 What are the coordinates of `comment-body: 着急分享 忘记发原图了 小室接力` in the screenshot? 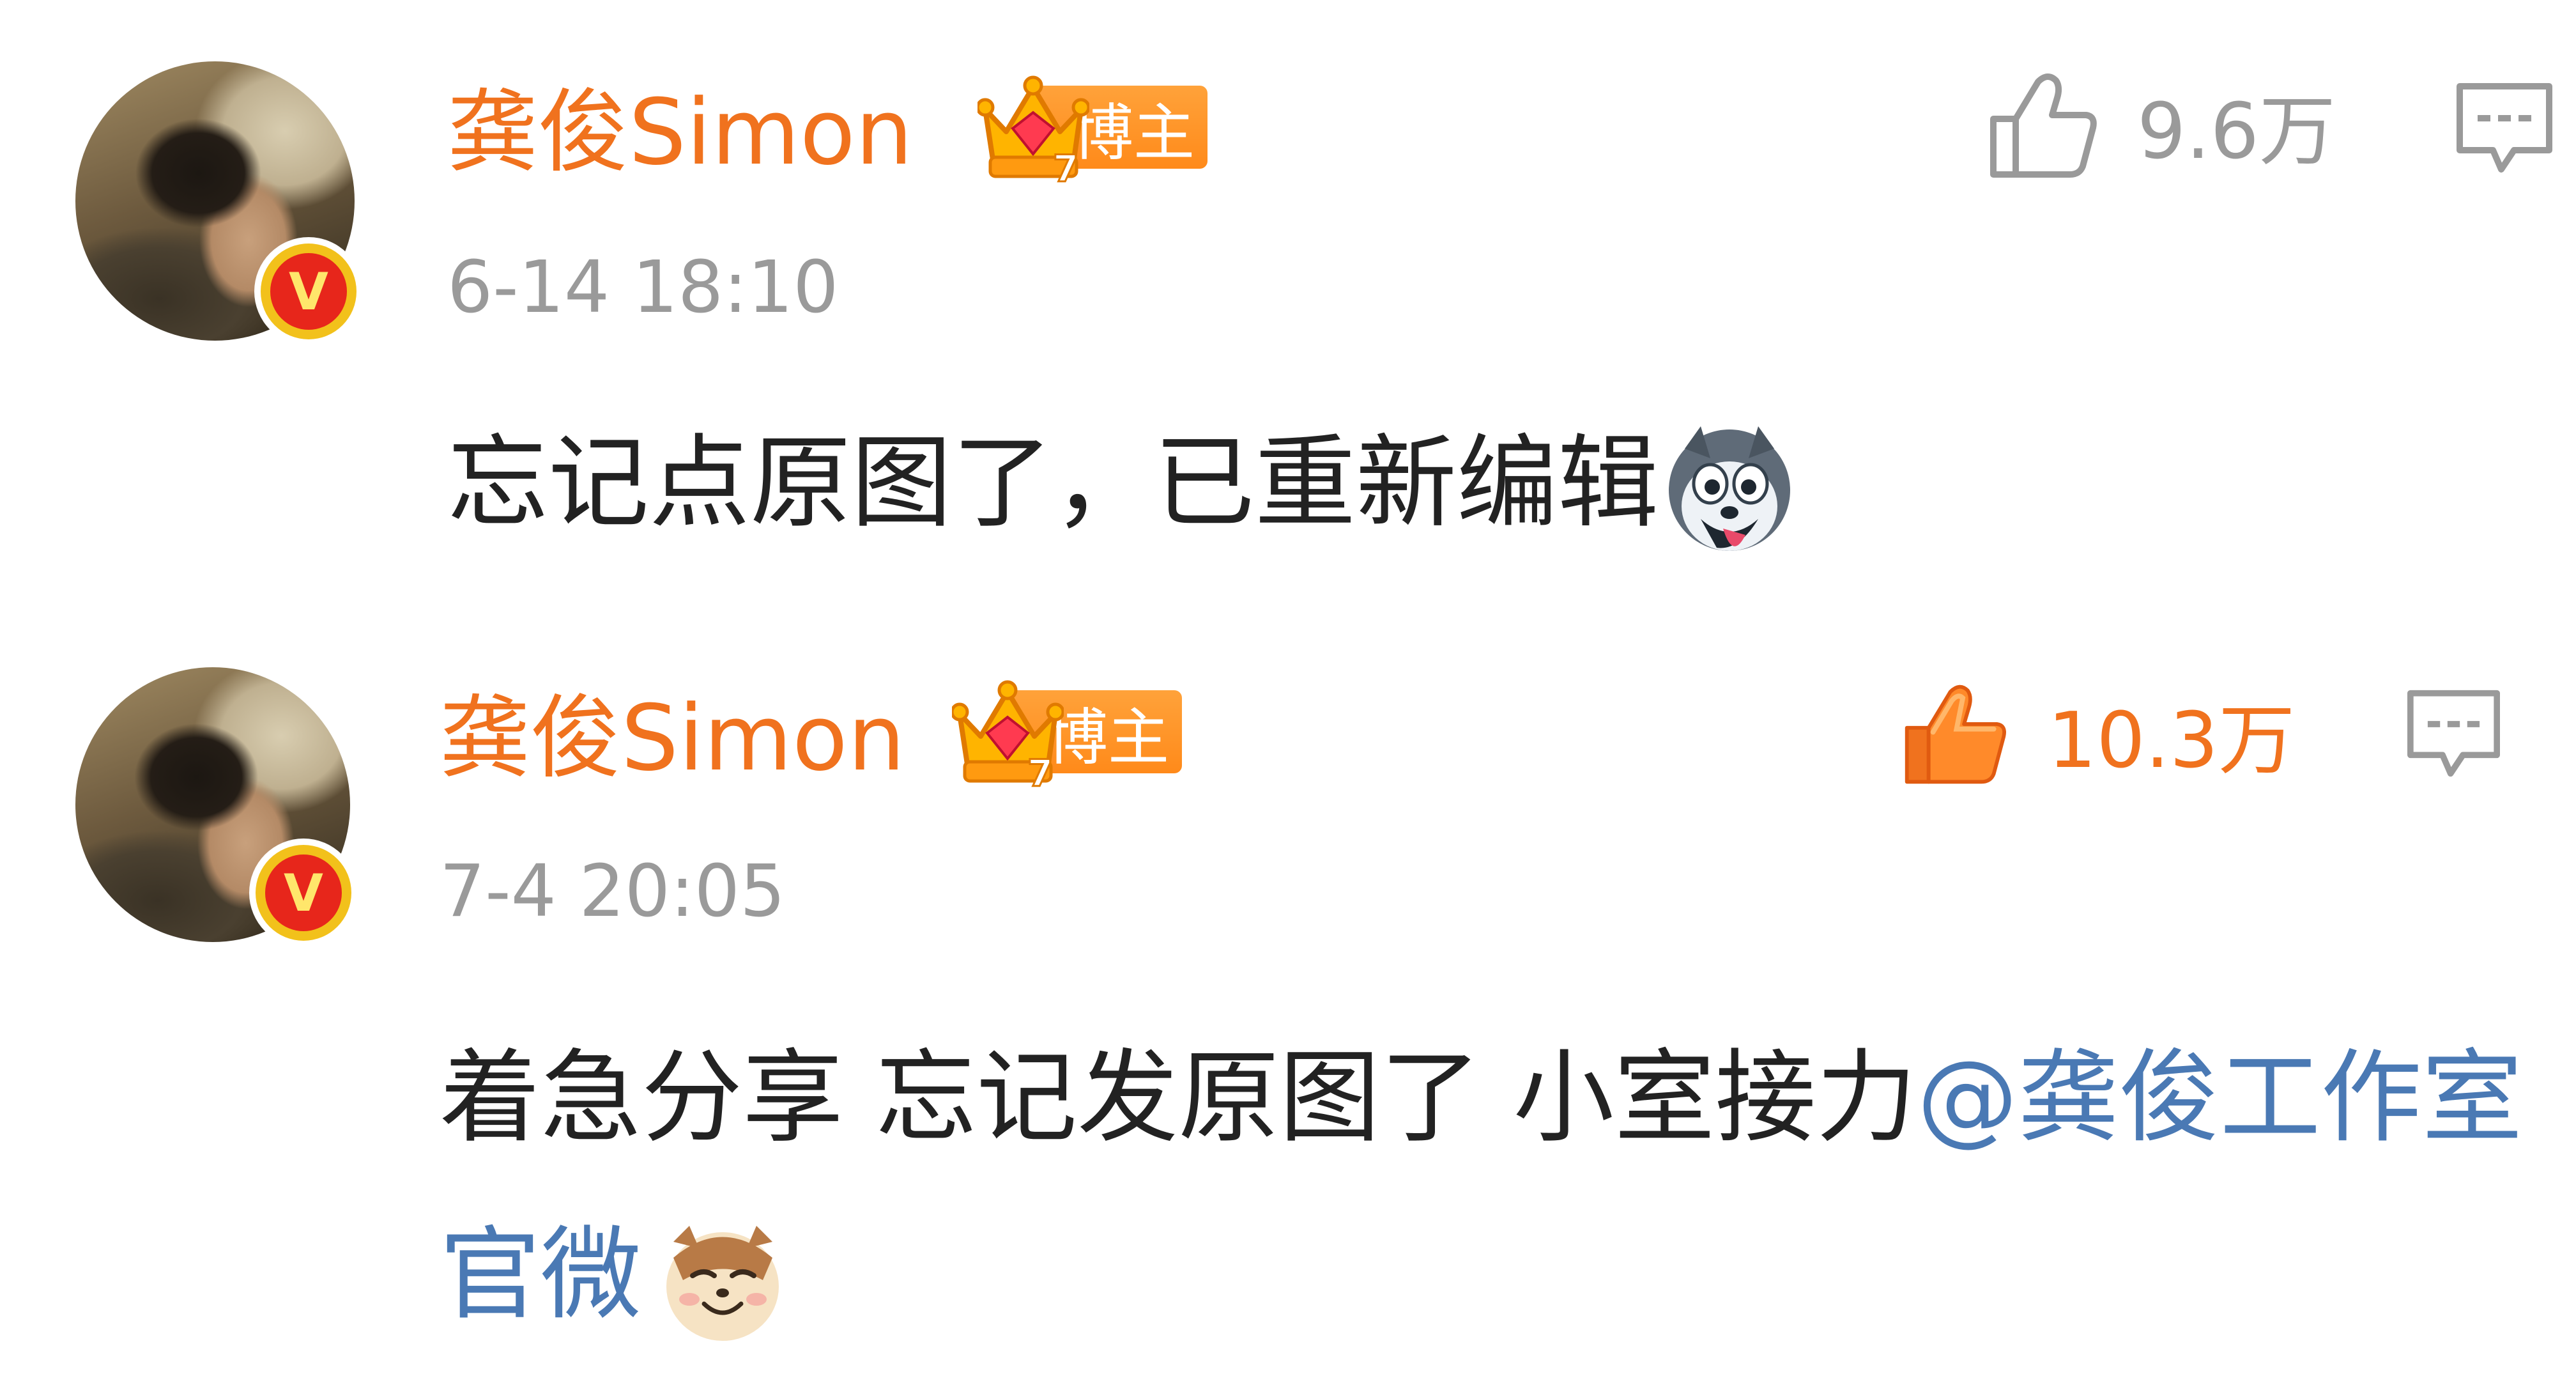 It's located at (1178, 1098).